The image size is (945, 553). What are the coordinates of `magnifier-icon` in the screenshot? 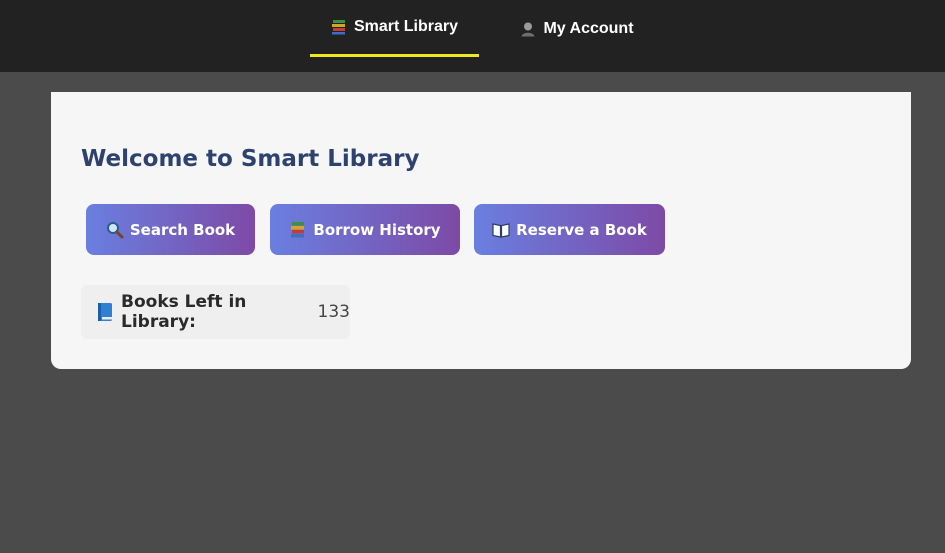 It's located at (115, 230).